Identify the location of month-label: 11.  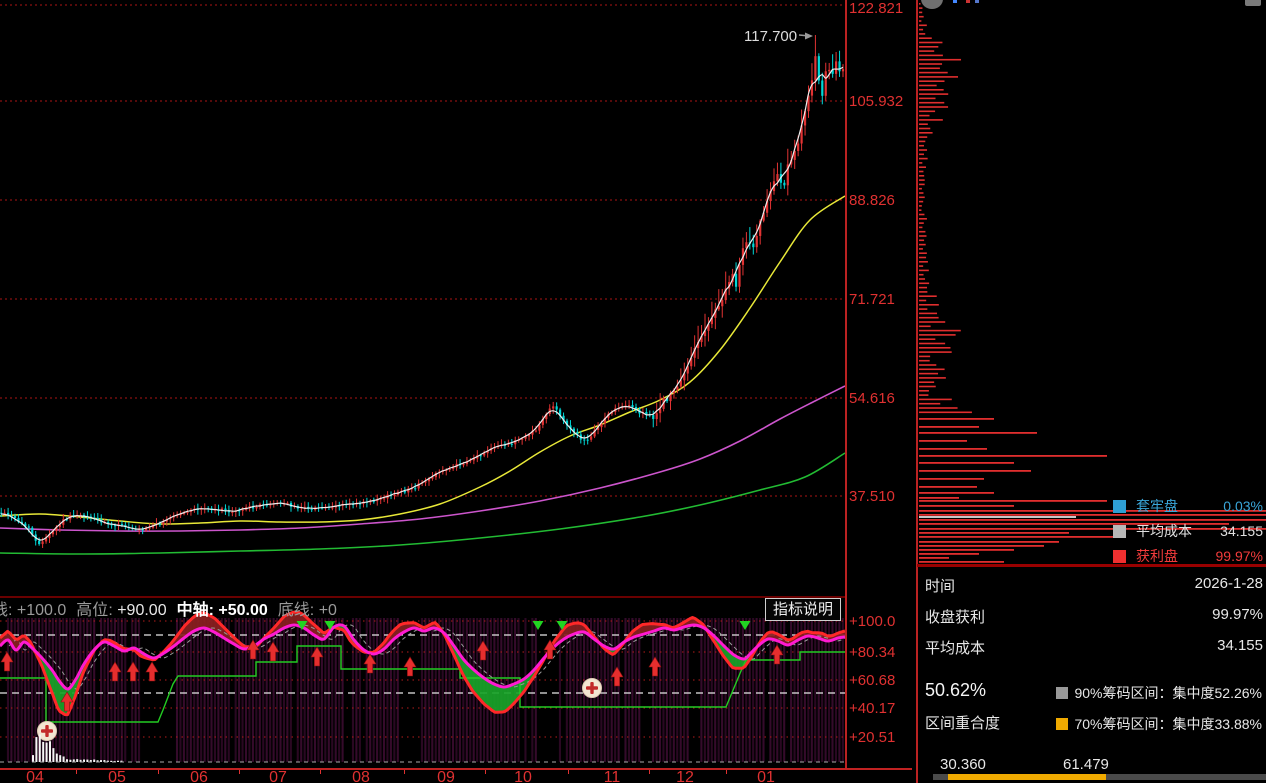
(612, 776).